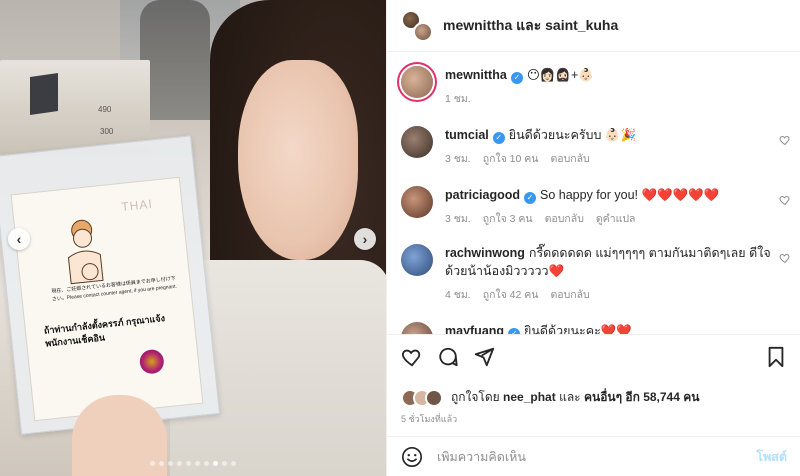 The width and height of the screenshot is (800, 476). Describe the element at coordinates (587, 456) in the screenshot. I see `comment-input` at that location.